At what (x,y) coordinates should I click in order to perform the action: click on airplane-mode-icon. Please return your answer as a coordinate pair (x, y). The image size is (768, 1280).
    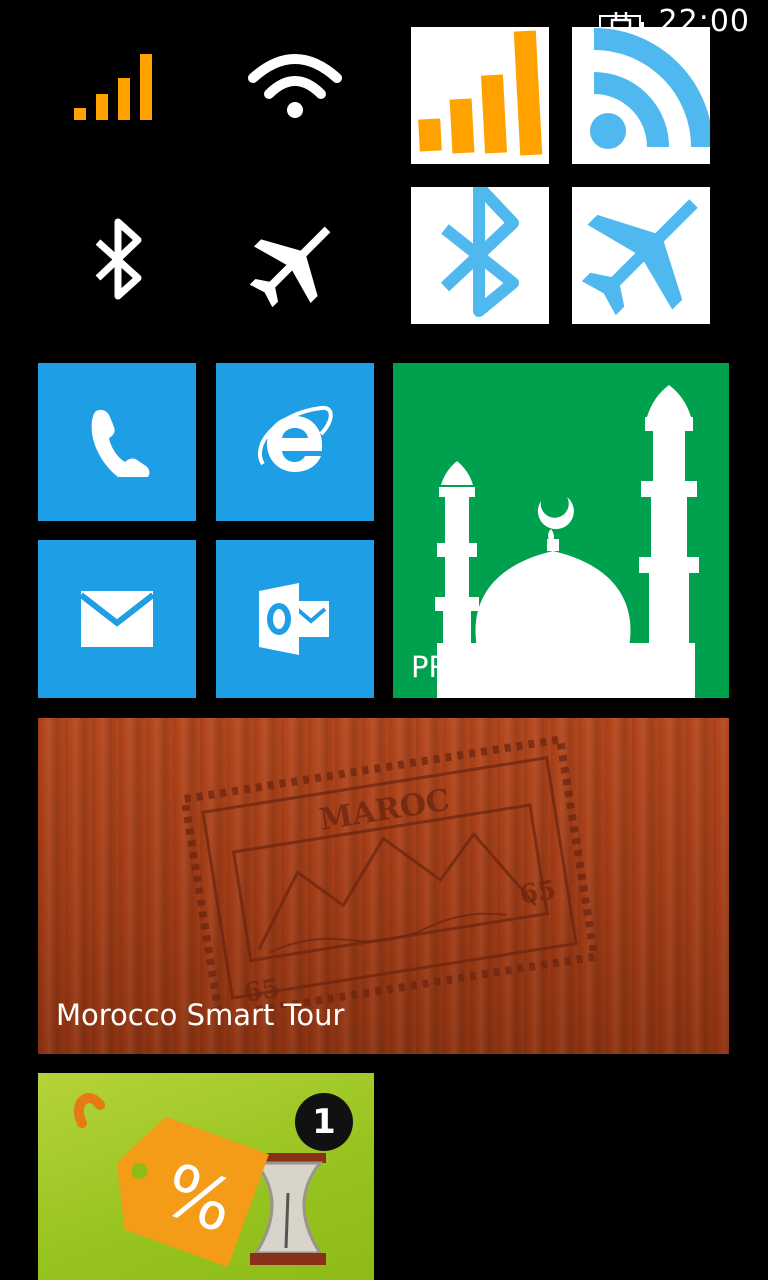
    Looking at the image, I should click on (295, 262).